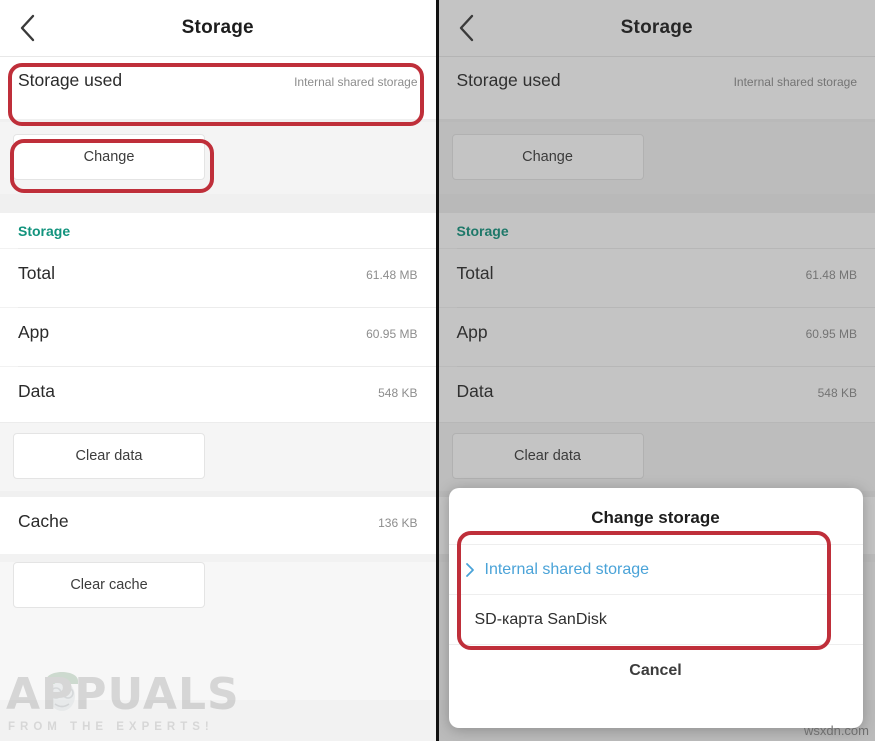  Describe the element at coordinates (34, 332) in the screenshot. I see `row-label-app: App` at that location.